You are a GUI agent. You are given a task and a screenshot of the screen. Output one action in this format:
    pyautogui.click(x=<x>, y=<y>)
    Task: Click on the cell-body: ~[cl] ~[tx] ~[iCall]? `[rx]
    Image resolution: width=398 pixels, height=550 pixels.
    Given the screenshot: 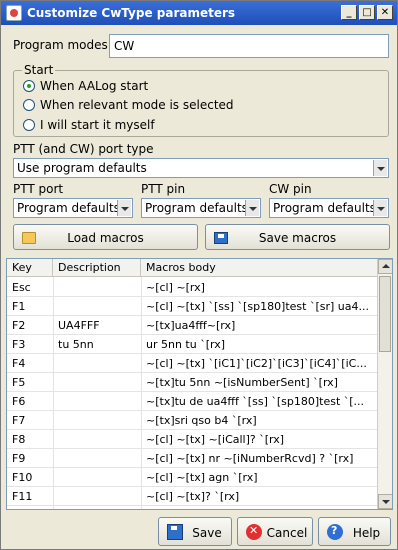 What is the action you would take?
    pyautogui.click(x=215, y=439)
    